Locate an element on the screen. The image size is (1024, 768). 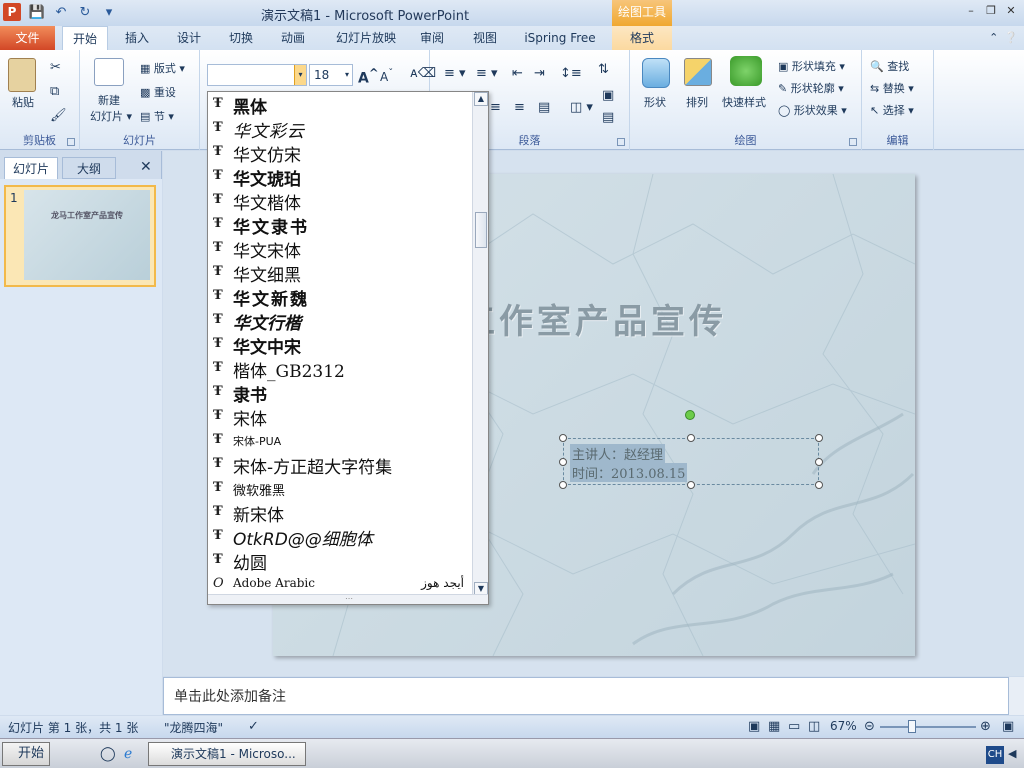
notes-scrollbar is located at coordinates (1016, 696).